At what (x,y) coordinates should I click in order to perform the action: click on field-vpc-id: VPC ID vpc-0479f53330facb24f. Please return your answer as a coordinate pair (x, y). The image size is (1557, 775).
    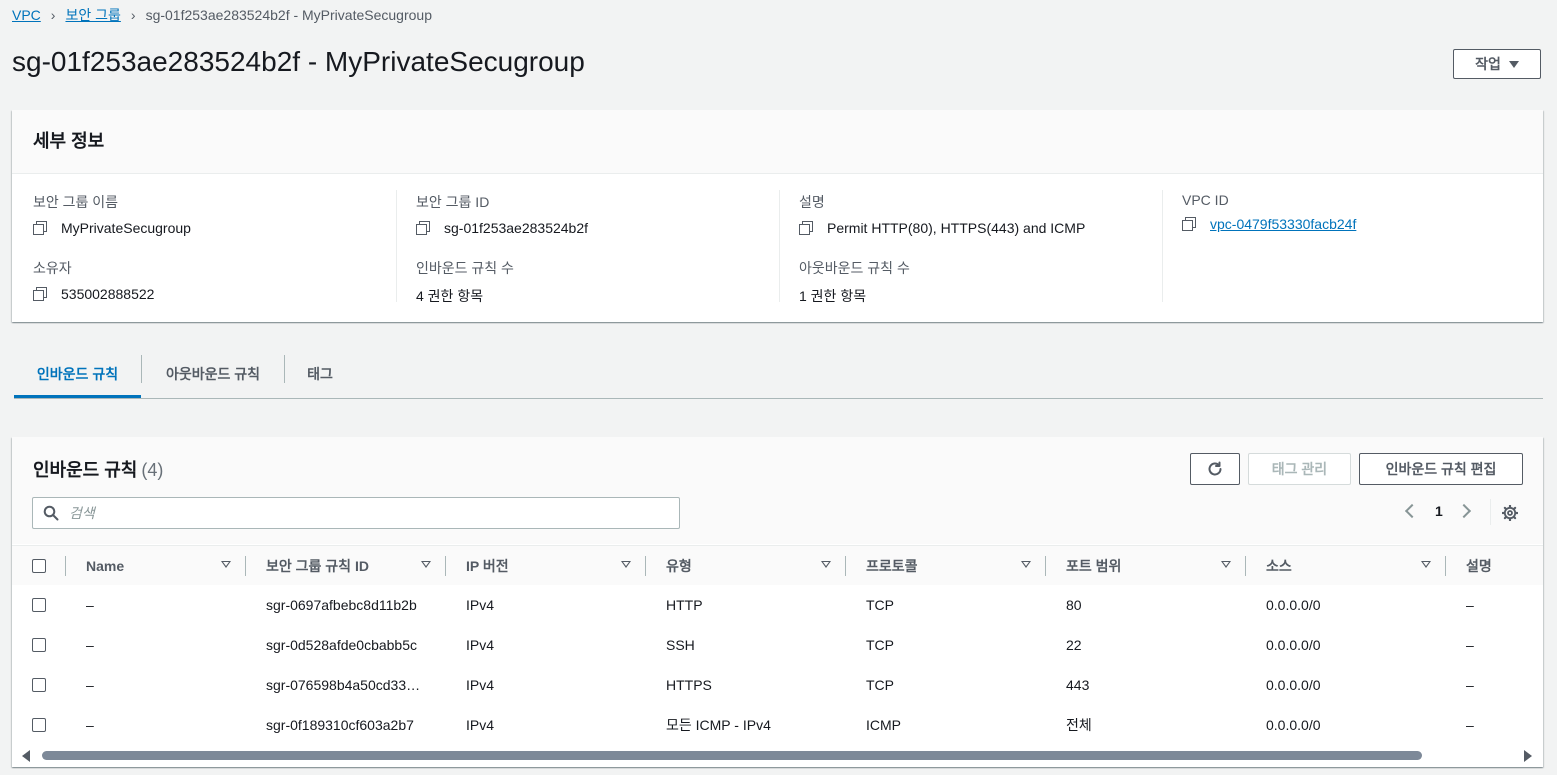
    Looking at the image, I should click on (1269, 212).